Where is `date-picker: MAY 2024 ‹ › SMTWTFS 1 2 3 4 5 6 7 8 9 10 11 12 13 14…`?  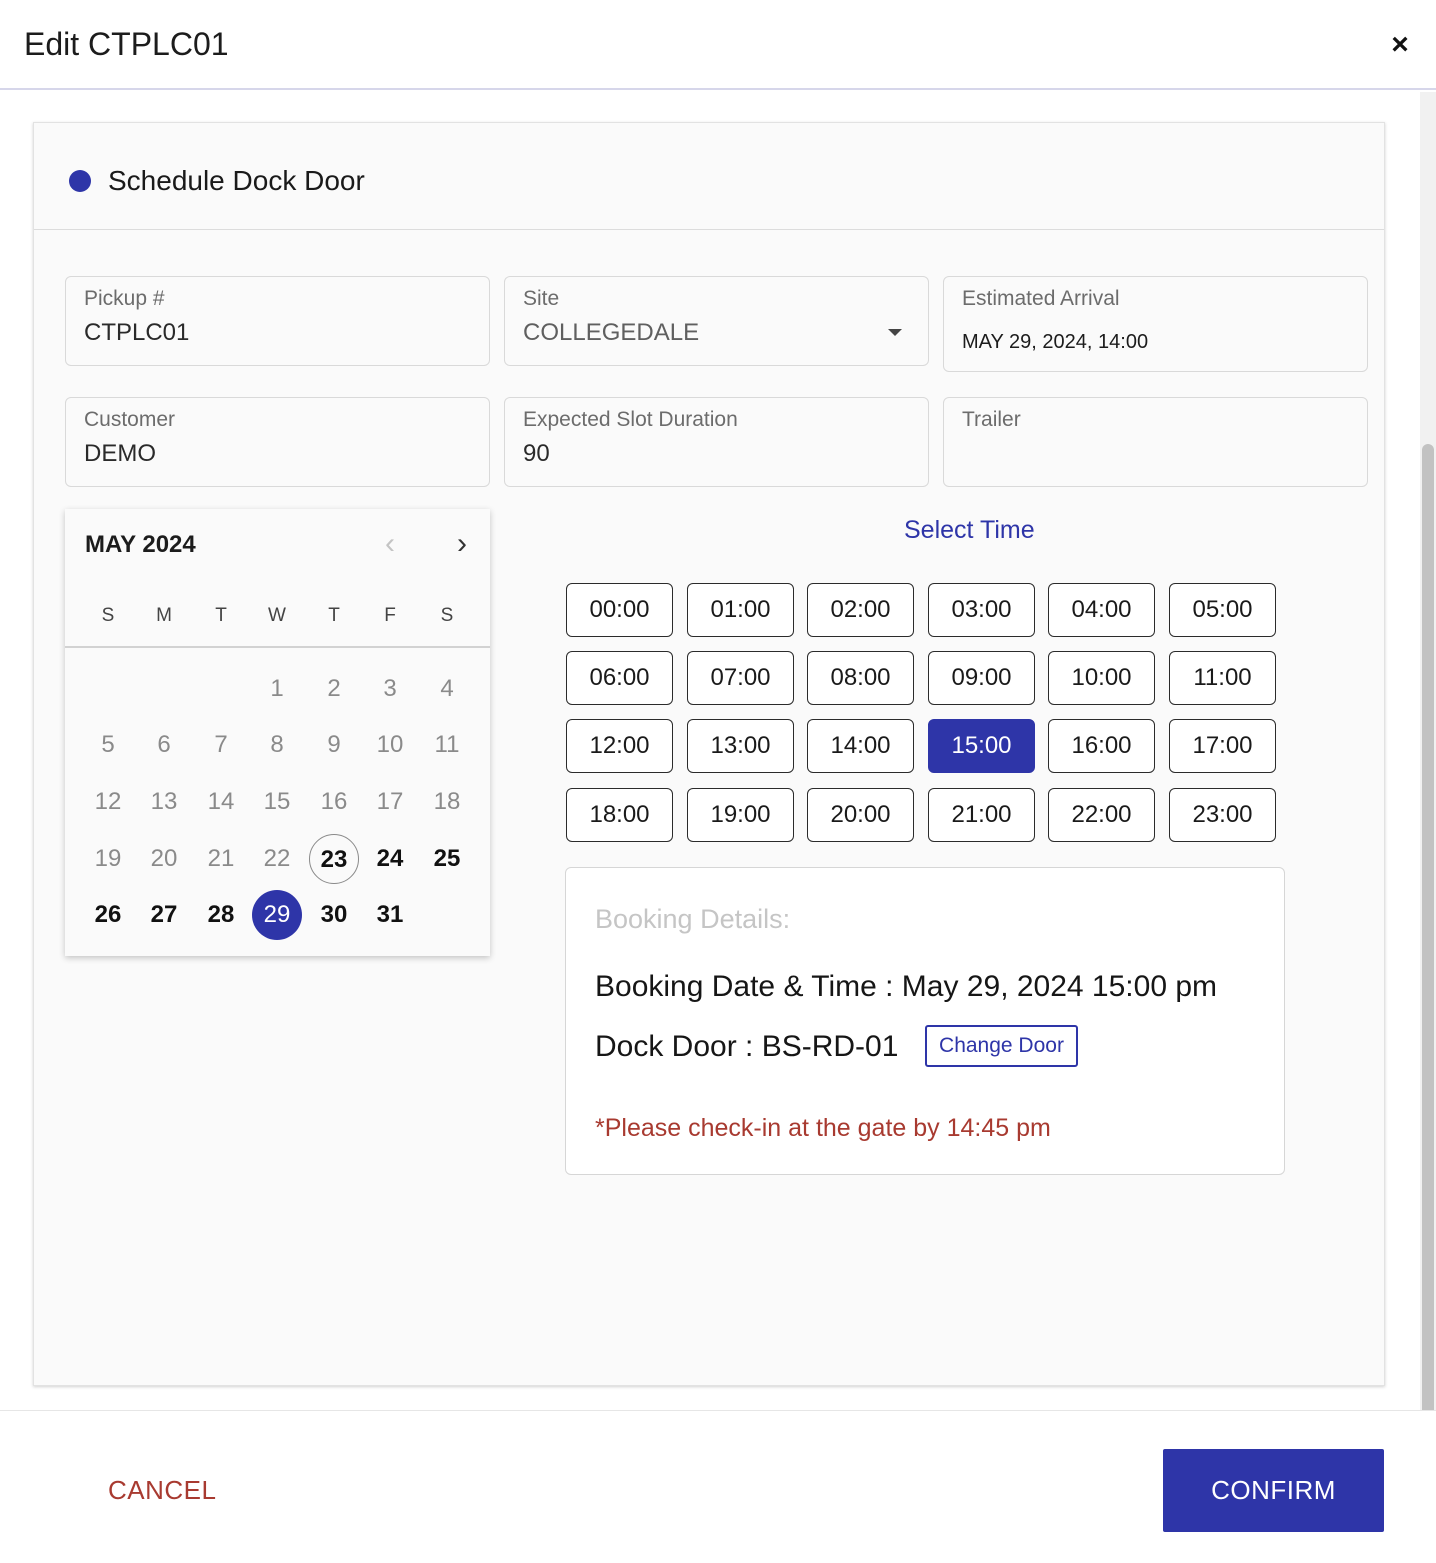
date-picker: MAY 2024 ‹ › SMTWTFS 1 2 3 4 5 6 7 8 9 10 11 12 13 14… is located at coordinates (277, 732).